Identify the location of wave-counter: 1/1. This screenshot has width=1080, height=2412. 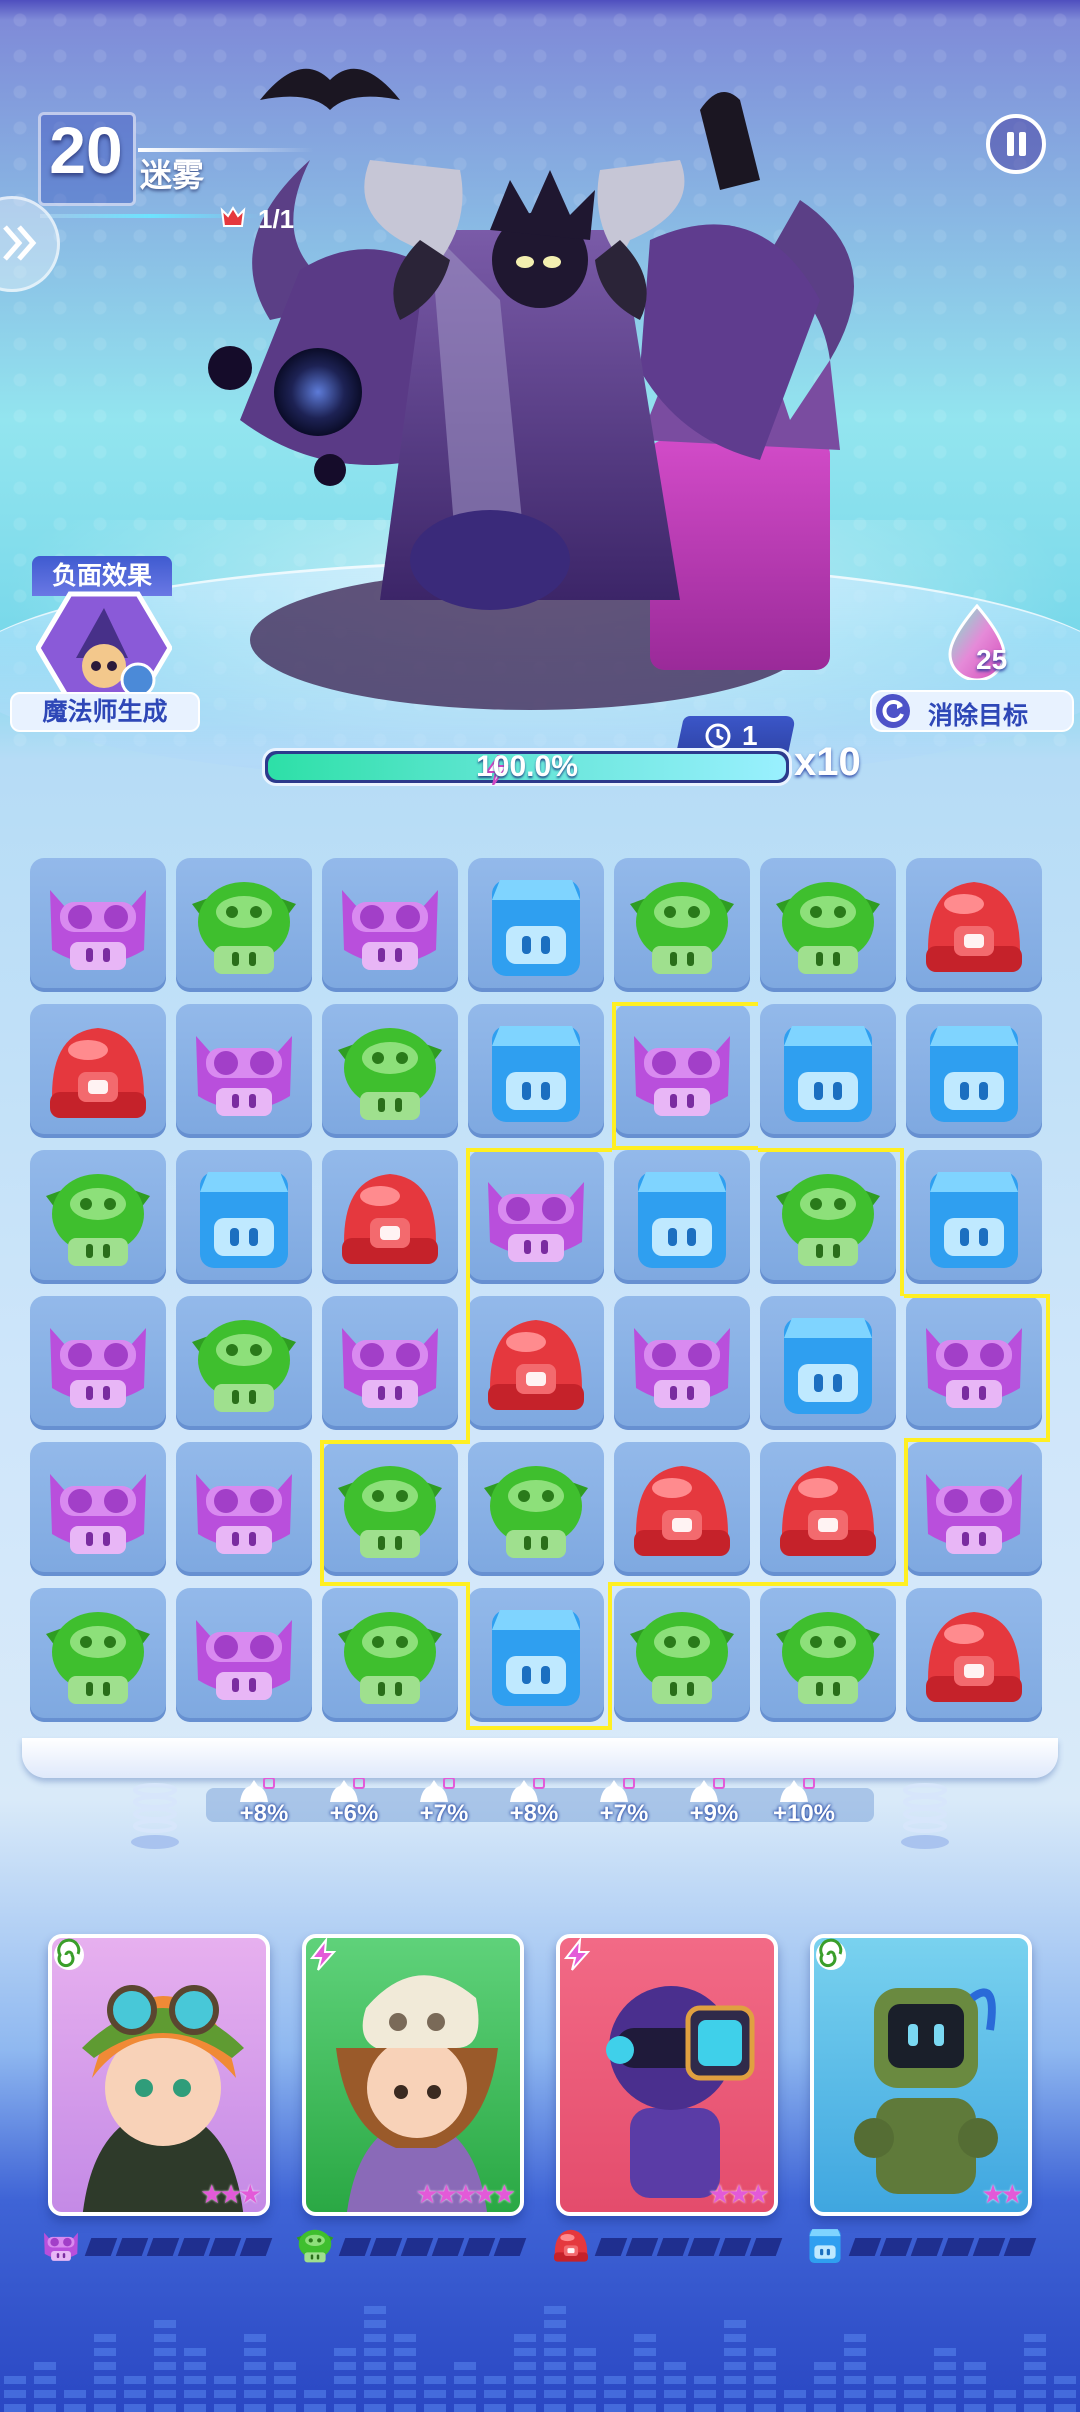
(276, 219).